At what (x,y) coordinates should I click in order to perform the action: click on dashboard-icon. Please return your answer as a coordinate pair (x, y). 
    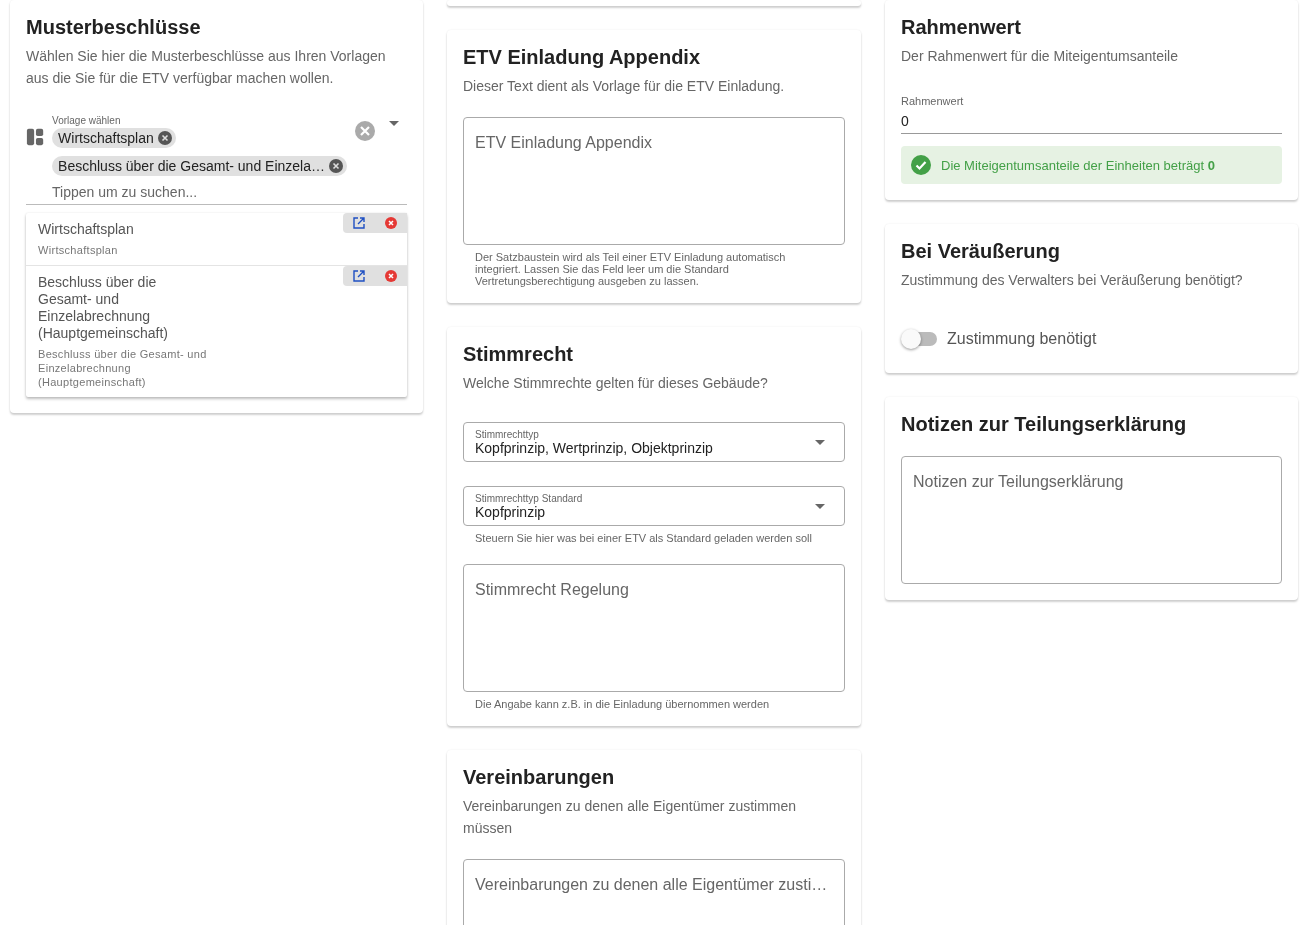
    Looking at the image, I should click on (35, 137).